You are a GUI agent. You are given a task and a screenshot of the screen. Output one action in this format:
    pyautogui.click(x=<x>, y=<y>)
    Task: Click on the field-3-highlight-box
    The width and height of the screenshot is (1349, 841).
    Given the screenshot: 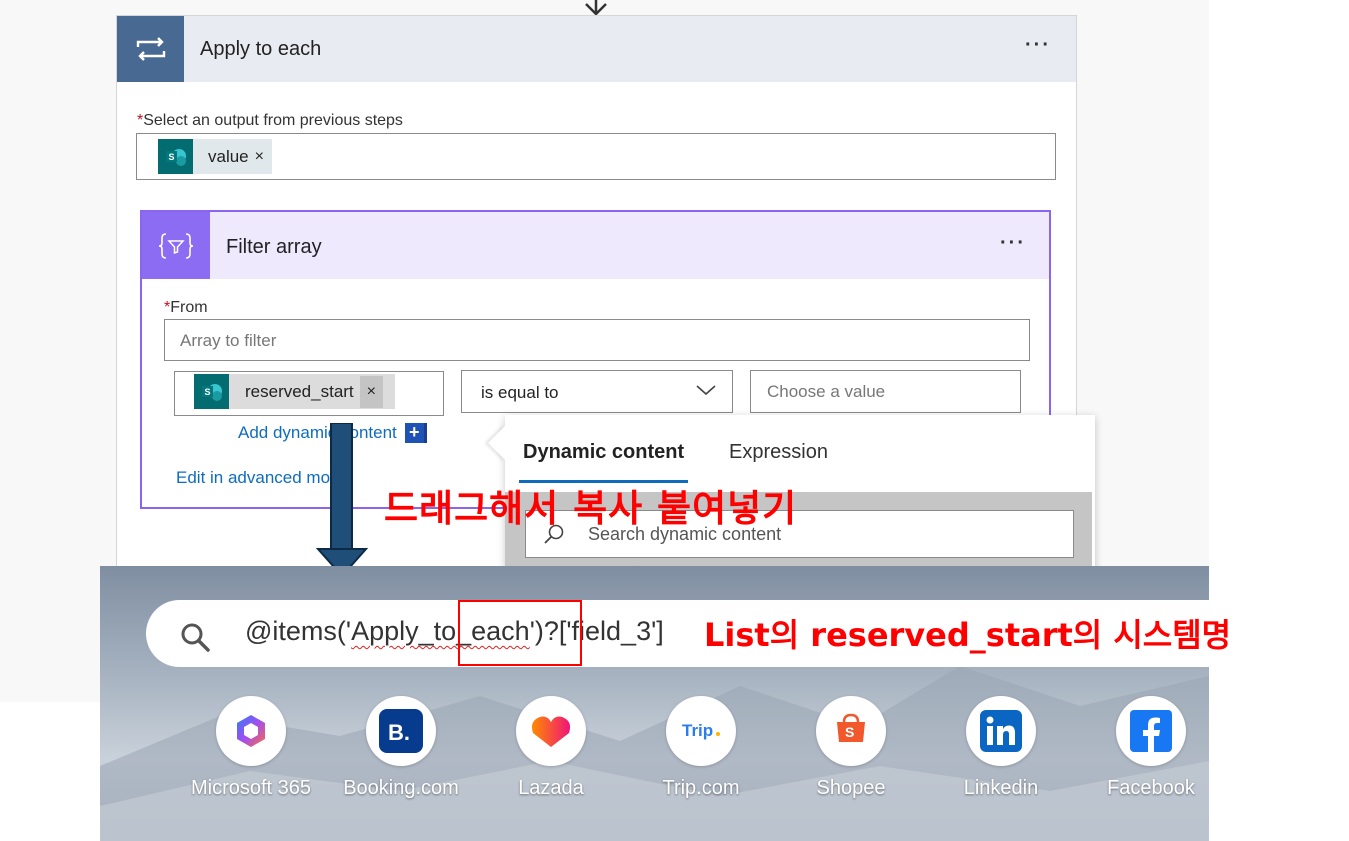 What is the action you would take?
    pyautogui.click(x=520, y=633)
    